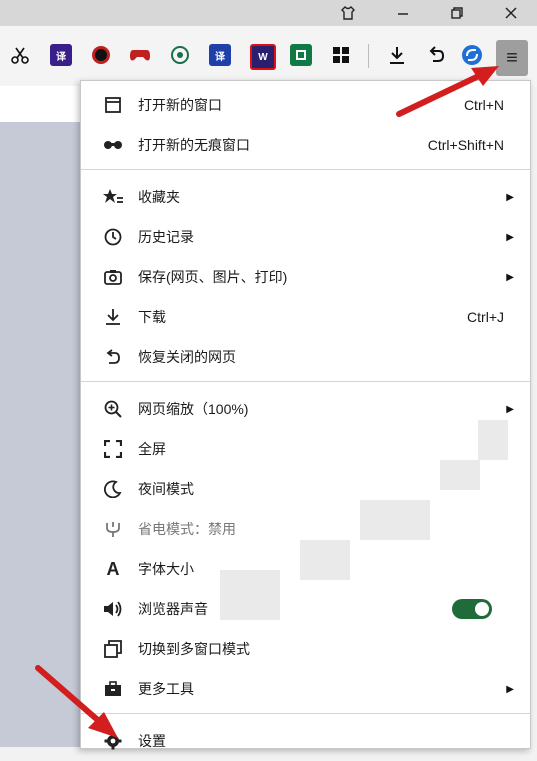 This screenshot has height=761, width=537. I want to click on close-icon, so click(511, 13).